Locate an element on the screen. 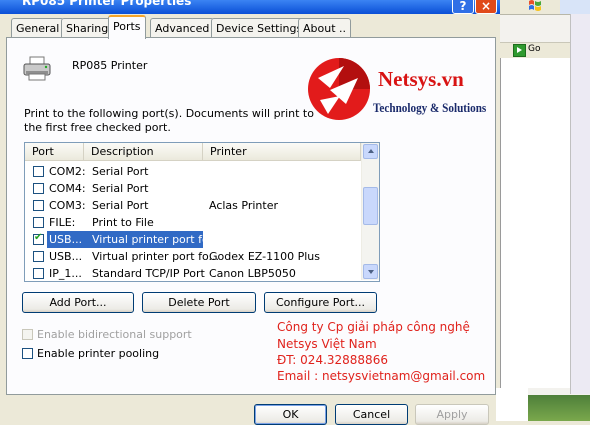 This screenshot has height=425, width=590. printer-name: RP085 Printer is located at coordinates (110, 65).